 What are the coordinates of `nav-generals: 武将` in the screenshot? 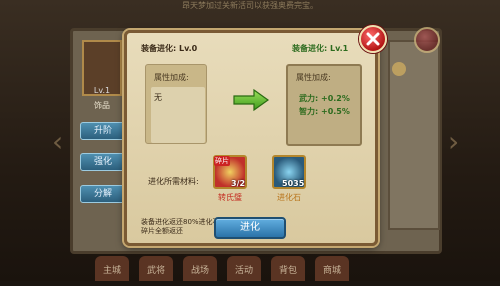 It's located at (156, 268).